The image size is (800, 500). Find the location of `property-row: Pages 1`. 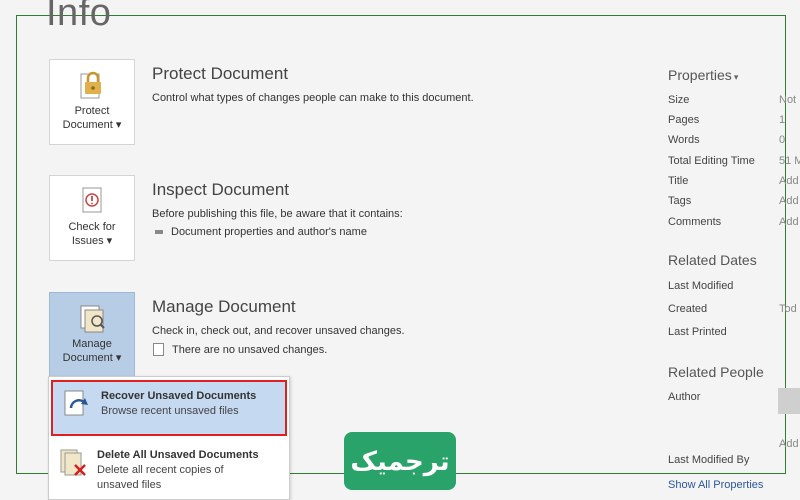

property-row: Pages 1 is located at coordinates (727, 120).